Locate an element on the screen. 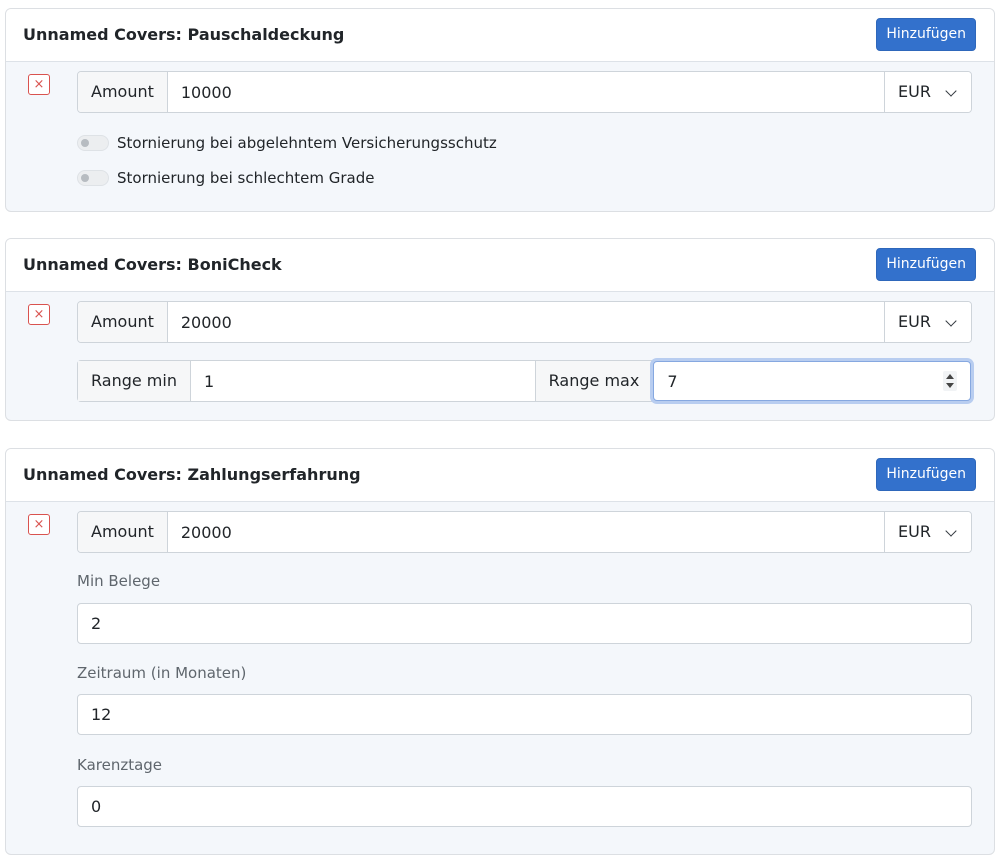 This screenshot has height=862, width=1001. range-input-group: Range min Range max is located at coordinates (524, 381).